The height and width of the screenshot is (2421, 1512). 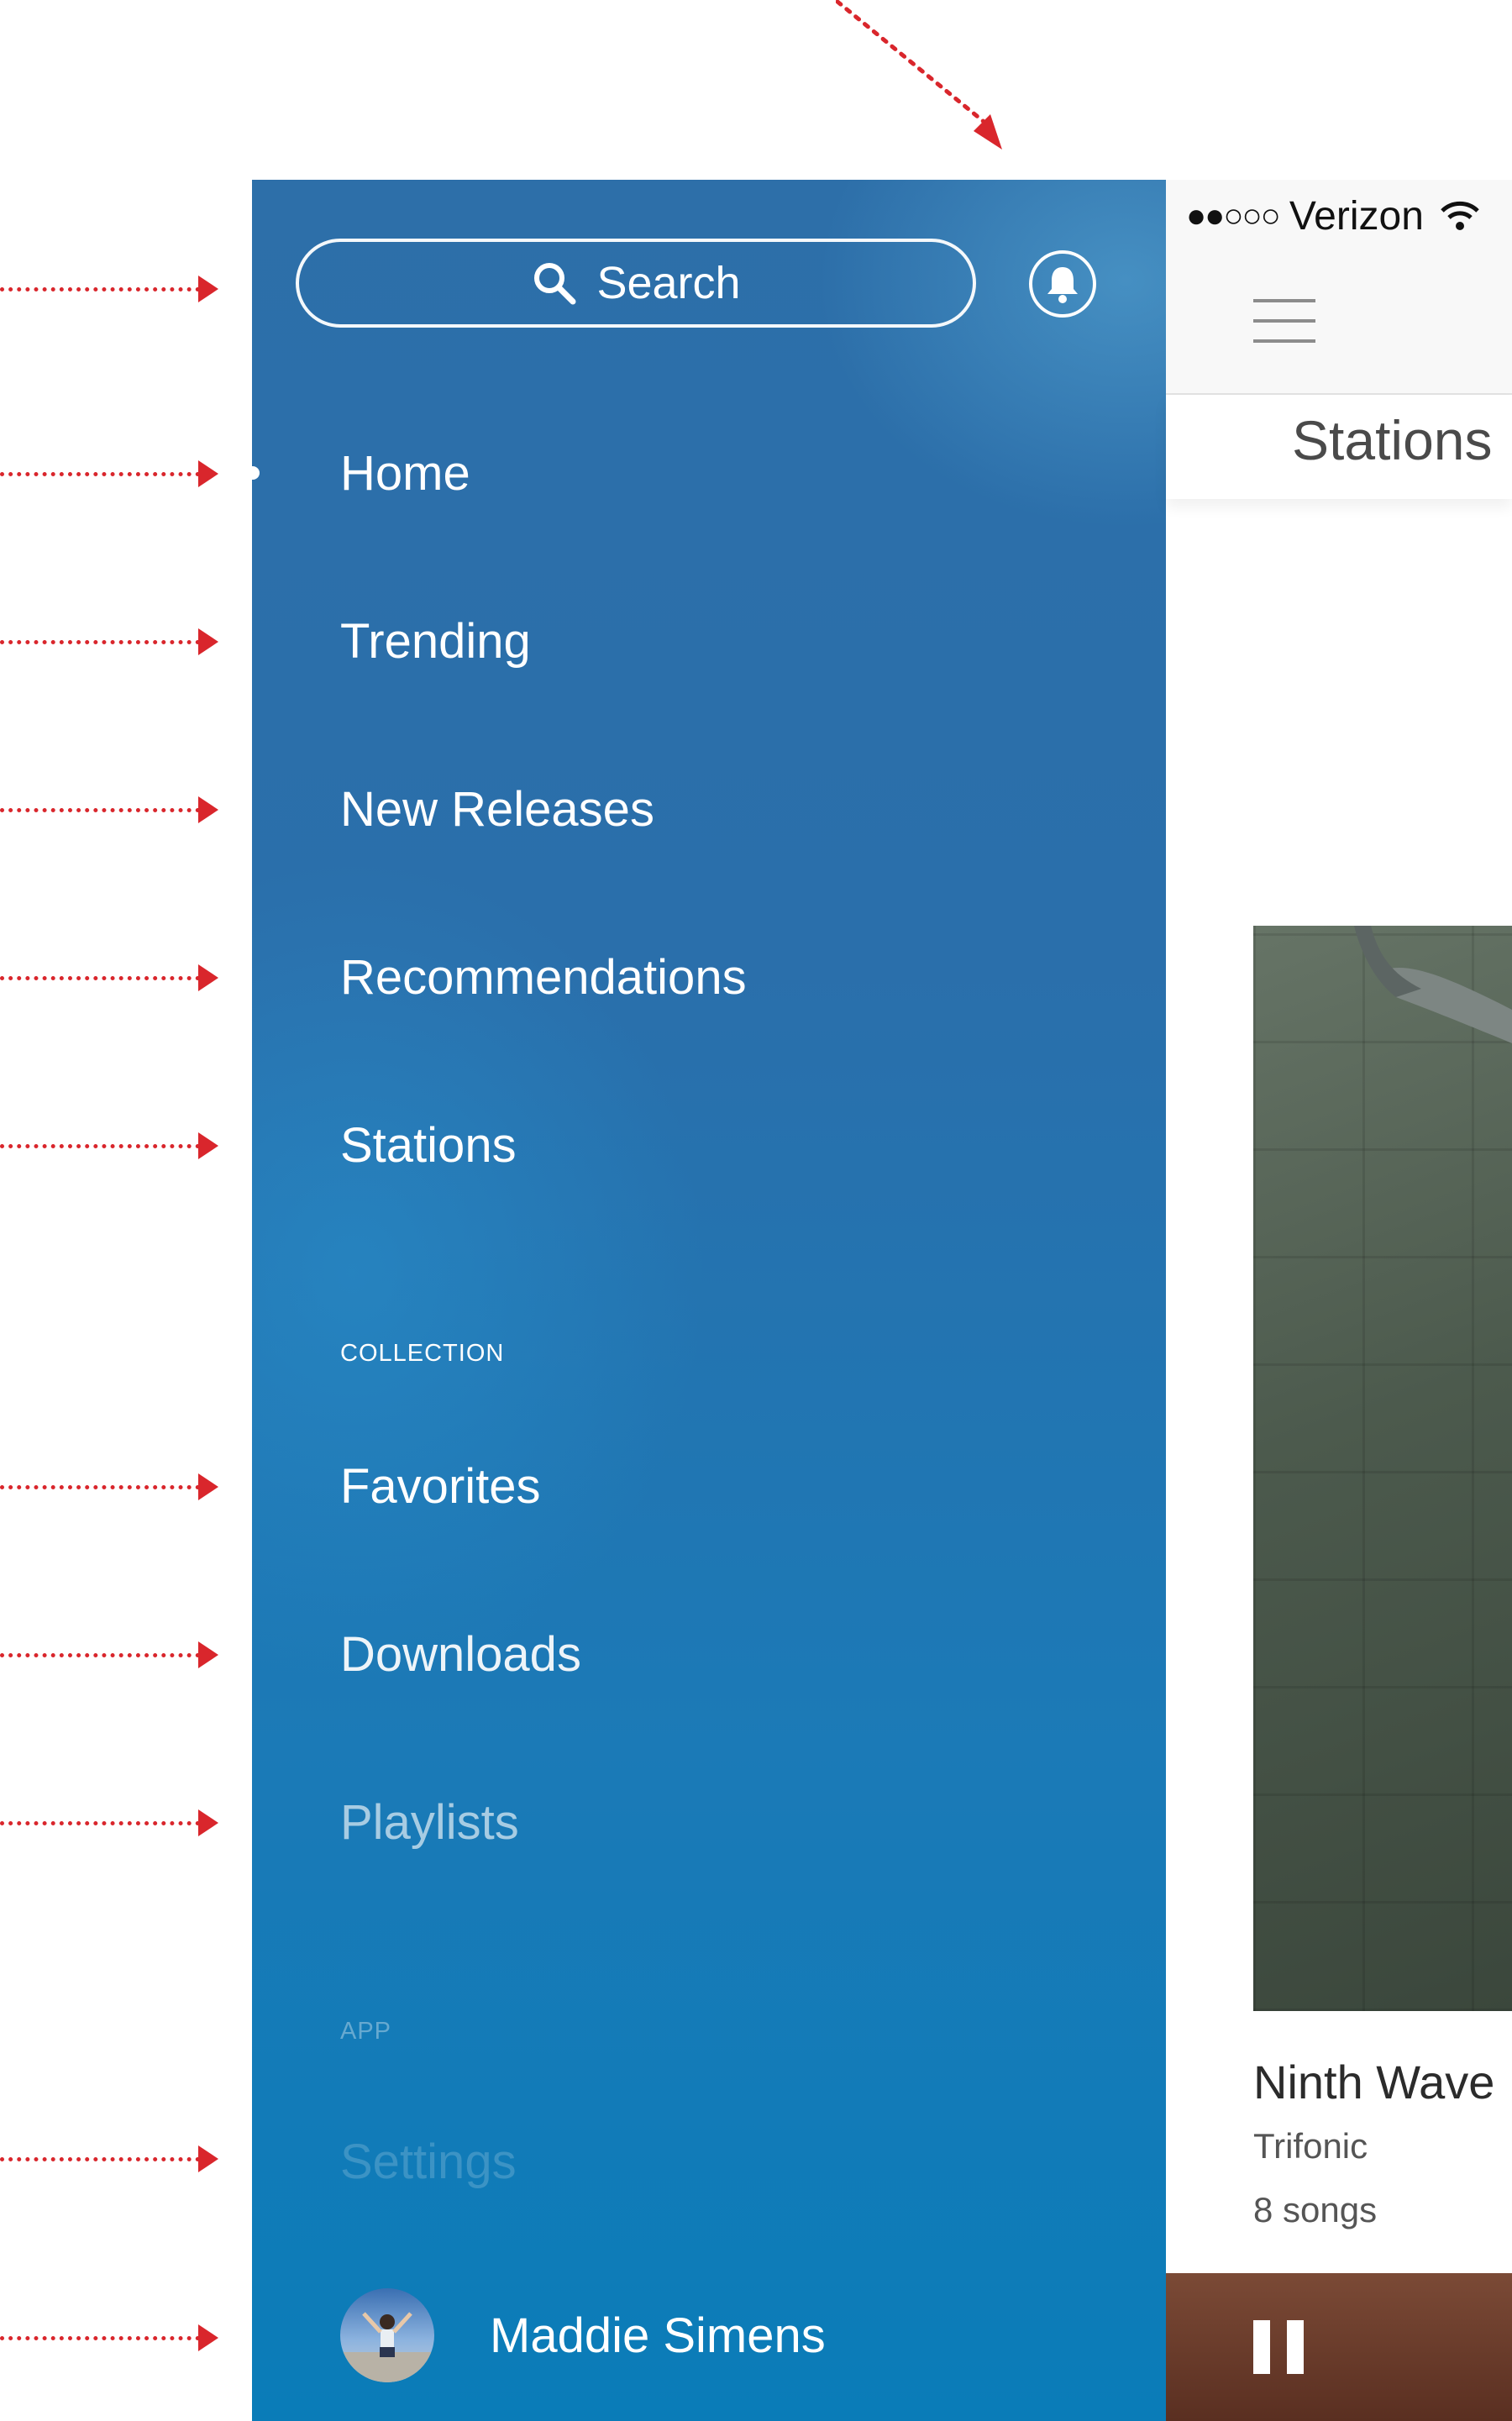 I want to click on annotation-arrow-profile, so click(x=109, y=2337).